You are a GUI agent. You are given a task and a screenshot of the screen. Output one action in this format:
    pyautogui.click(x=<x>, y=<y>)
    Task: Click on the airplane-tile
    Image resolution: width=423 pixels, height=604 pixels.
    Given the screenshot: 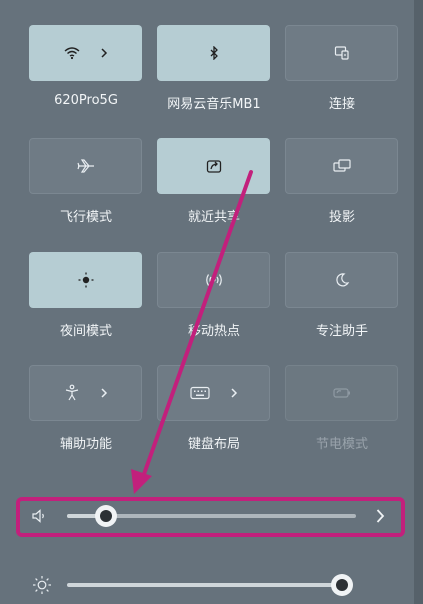 What is the action you would take?
    pyautogui.click(x=85, y=166)
    